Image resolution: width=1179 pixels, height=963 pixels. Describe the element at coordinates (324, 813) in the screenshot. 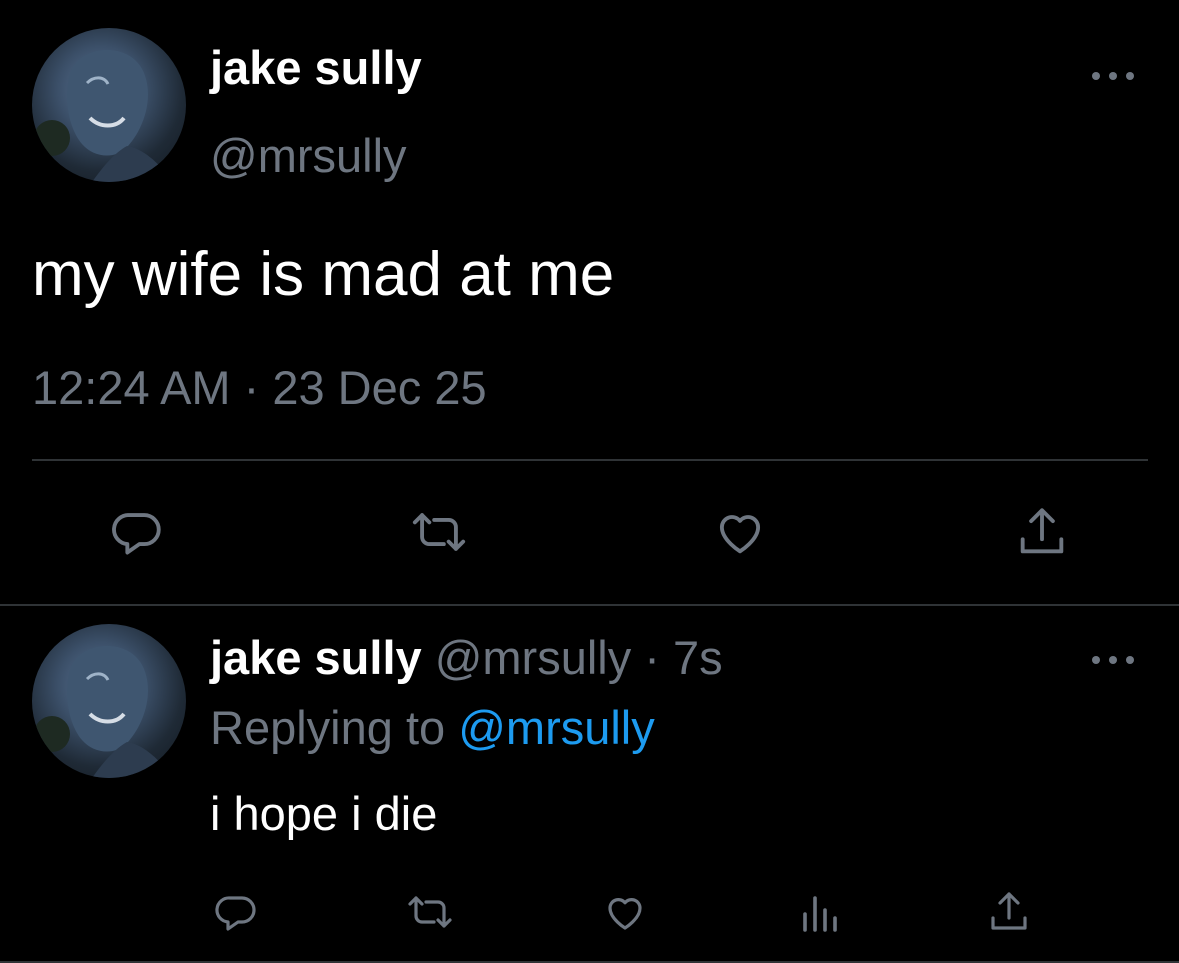

I see `tweet-text: i hope i die` at that location.